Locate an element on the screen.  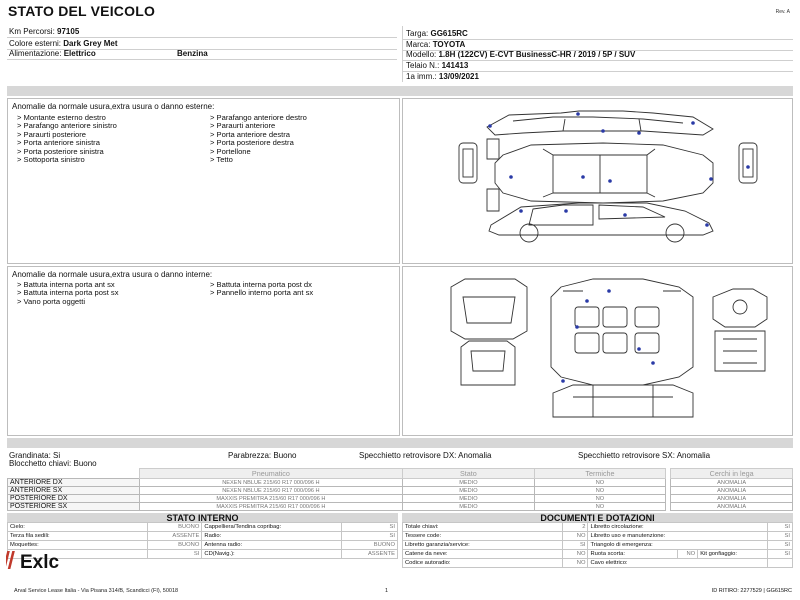
internal-diagram-panel is located at coordinates (597, 351).